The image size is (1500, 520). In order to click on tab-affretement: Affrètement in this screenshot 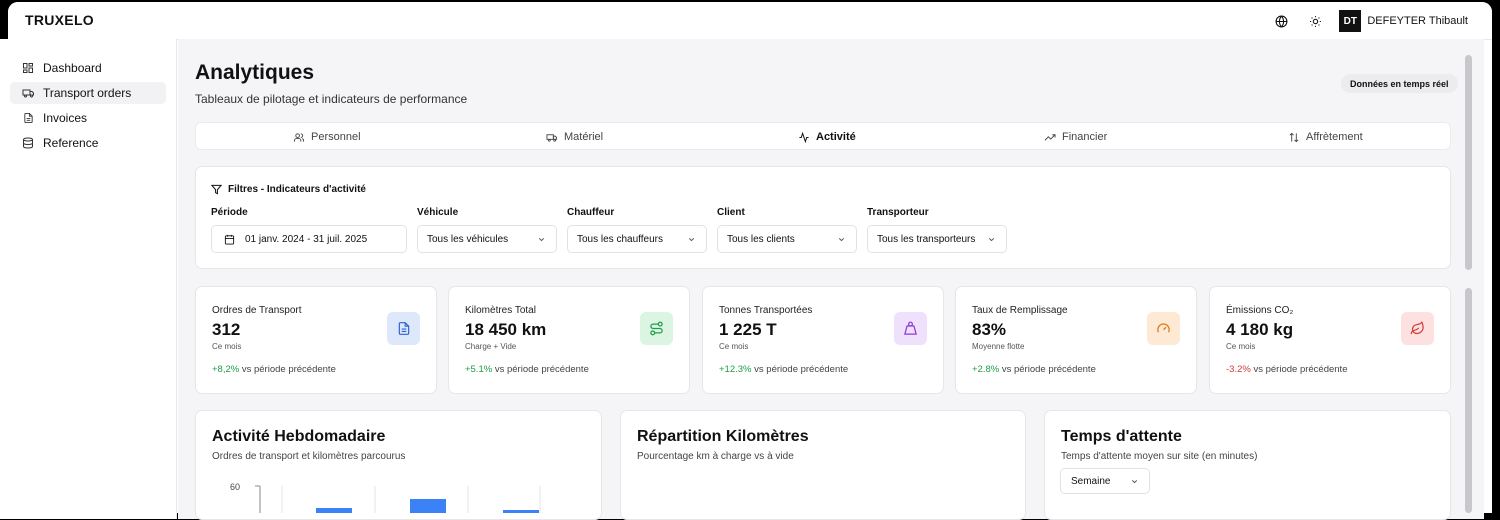, I will do `click(1325, 137)`.